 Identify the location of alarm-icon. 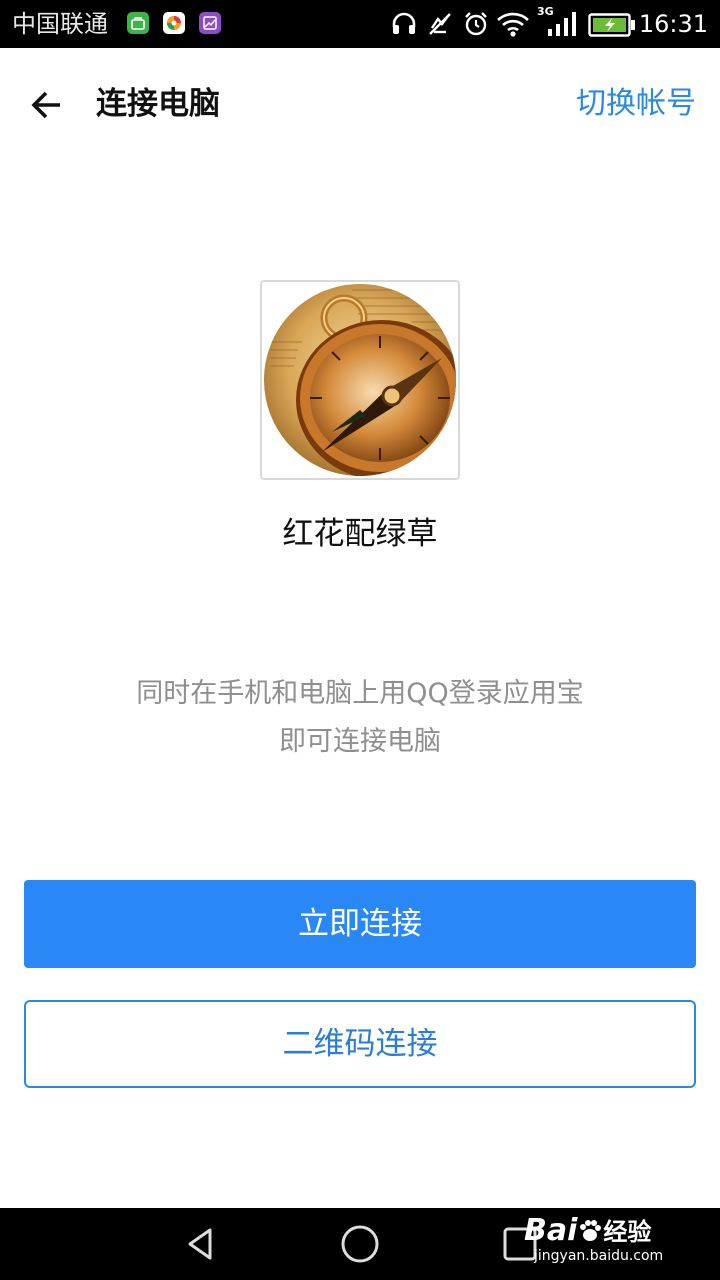
(476, 24).